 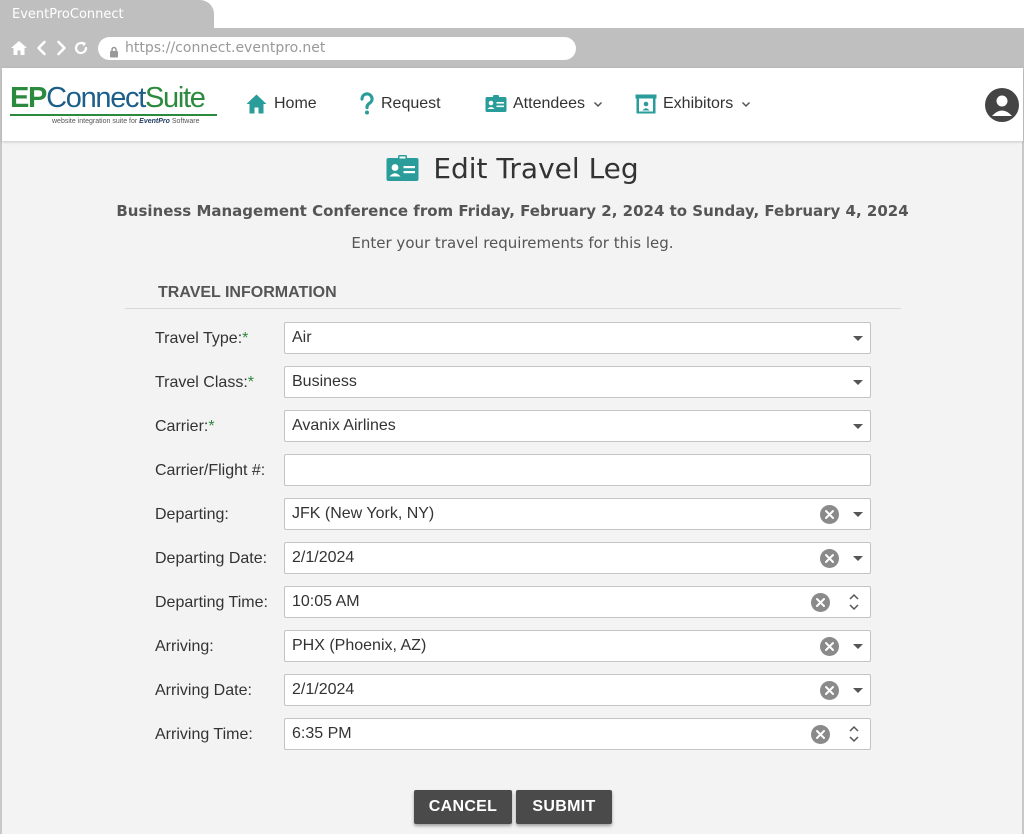 I want to click on carrier-row: Carrier:* Avanix Airlines, so click(x=513, y=426).